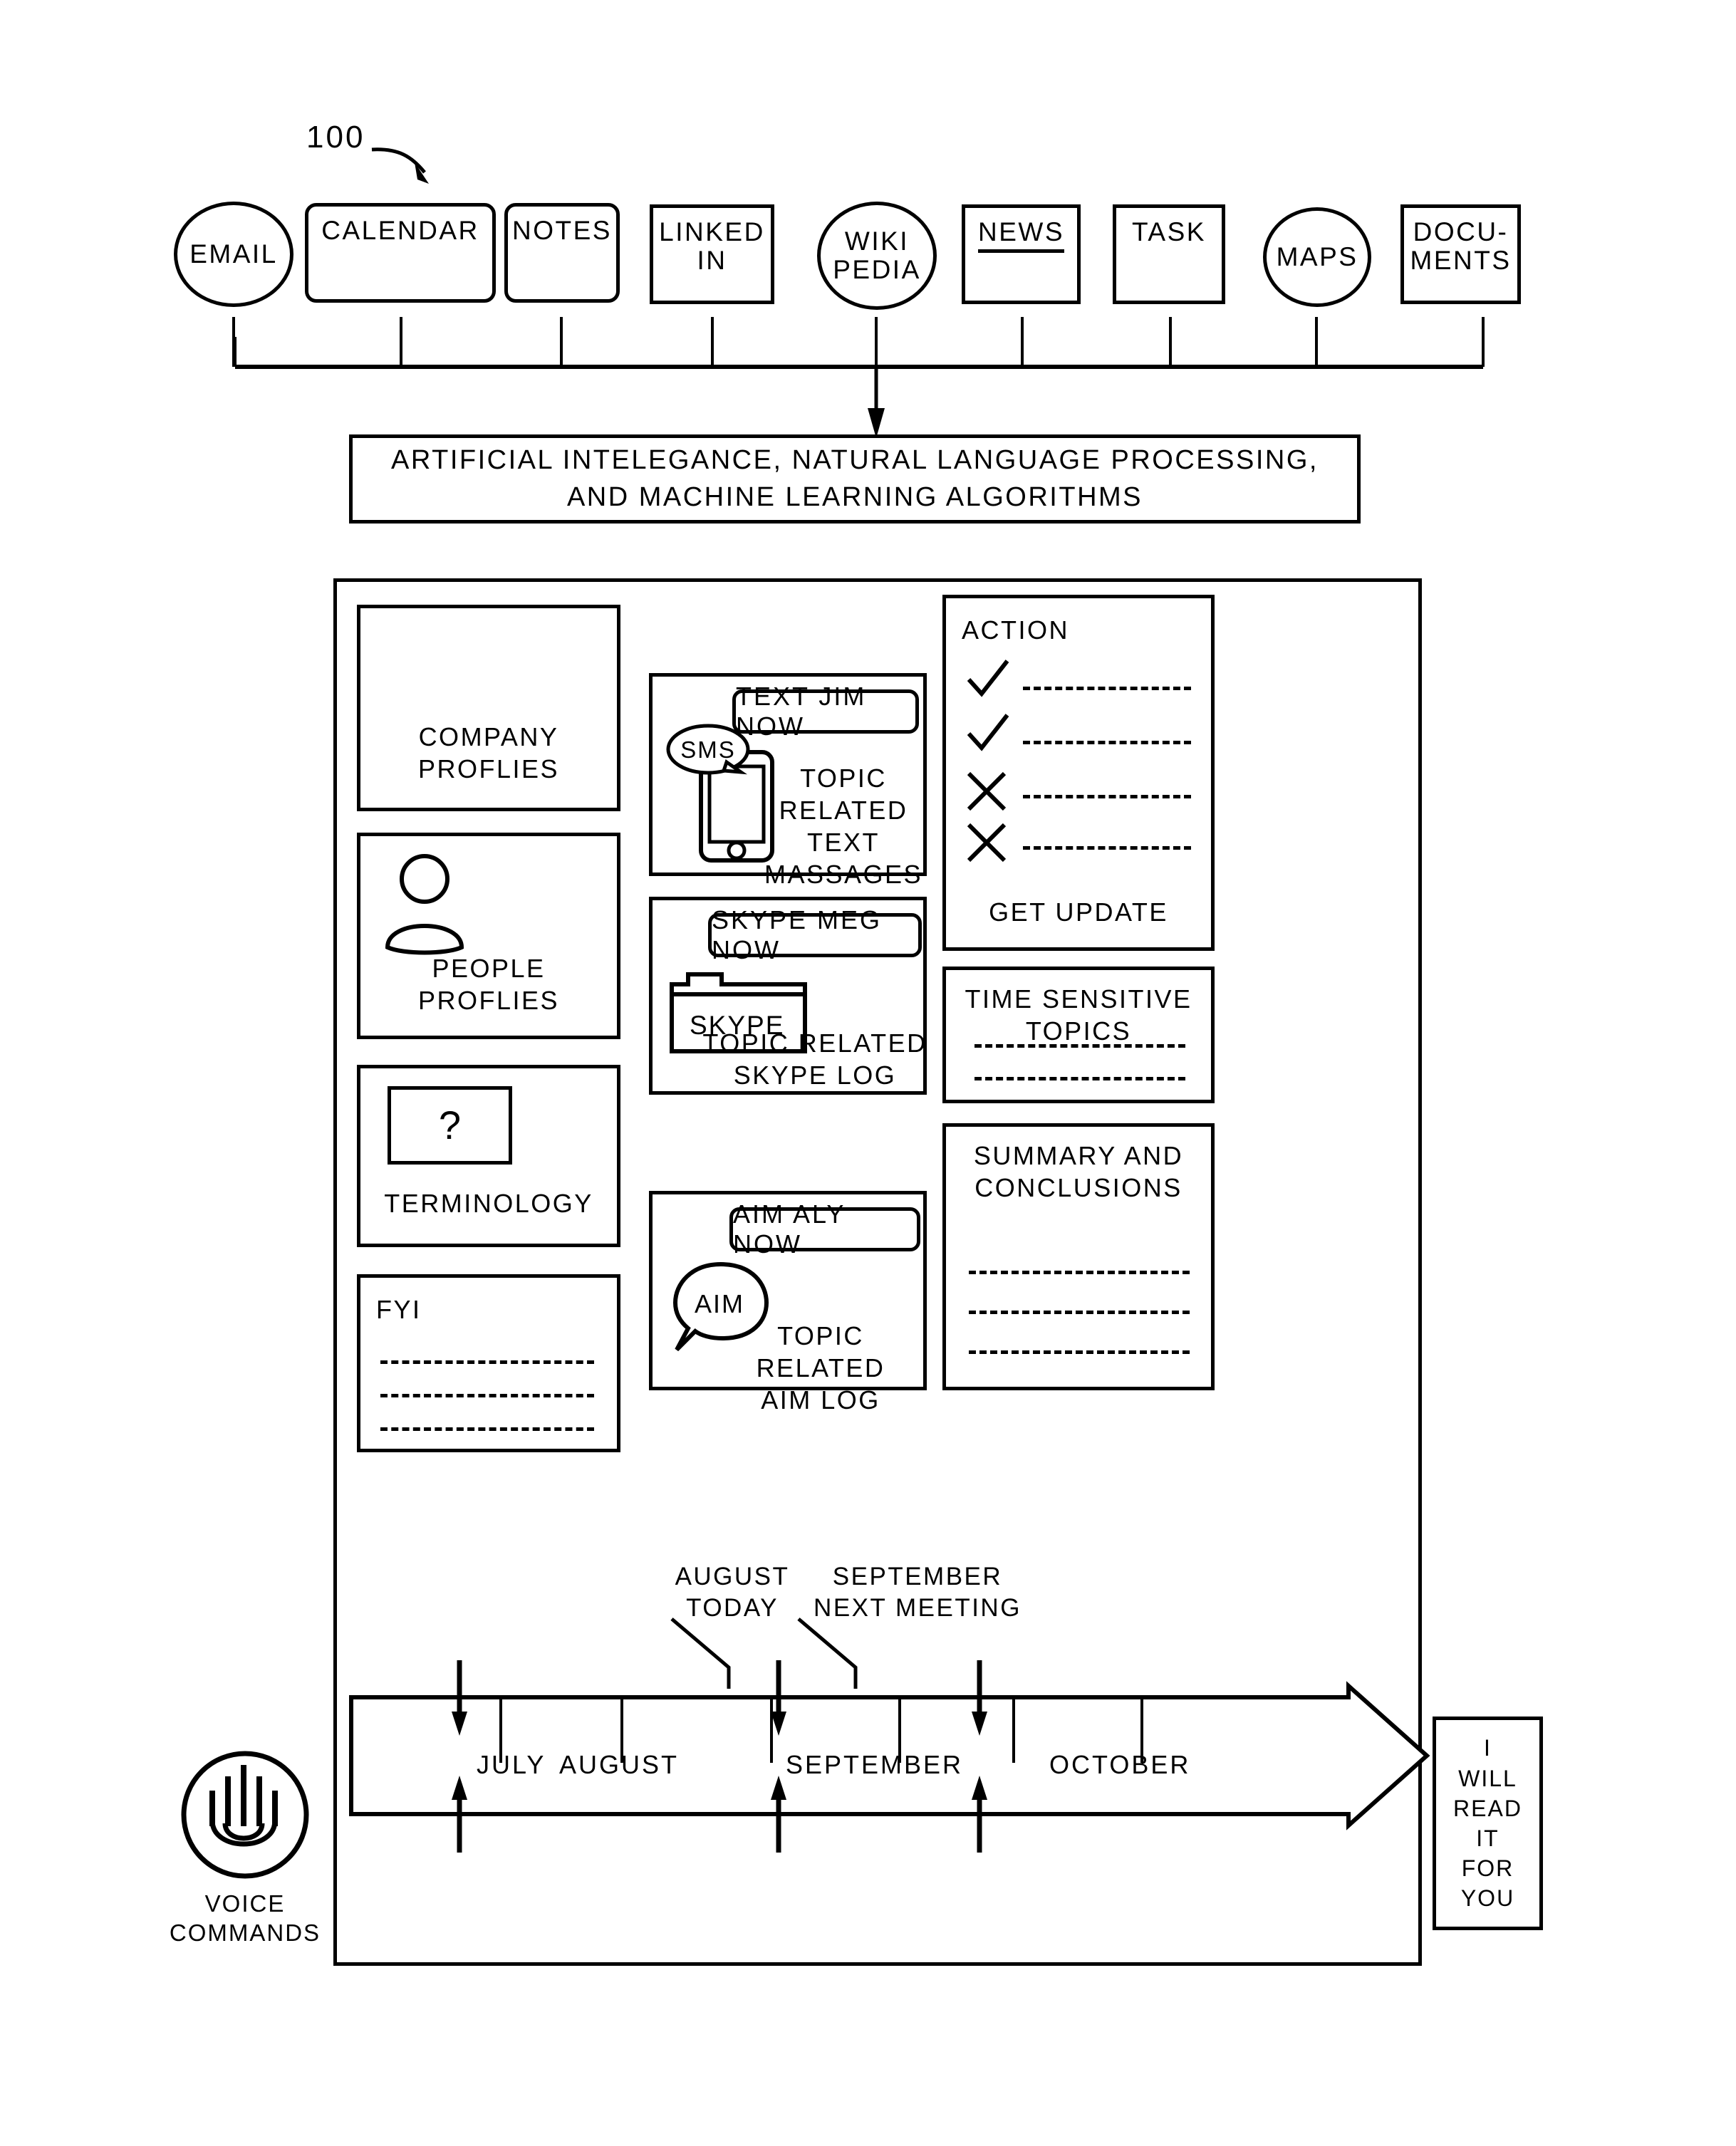  I want to click on panel-title-time-sensitive: TIME SENSITIVE TOPICS, so click(1079, 1015).